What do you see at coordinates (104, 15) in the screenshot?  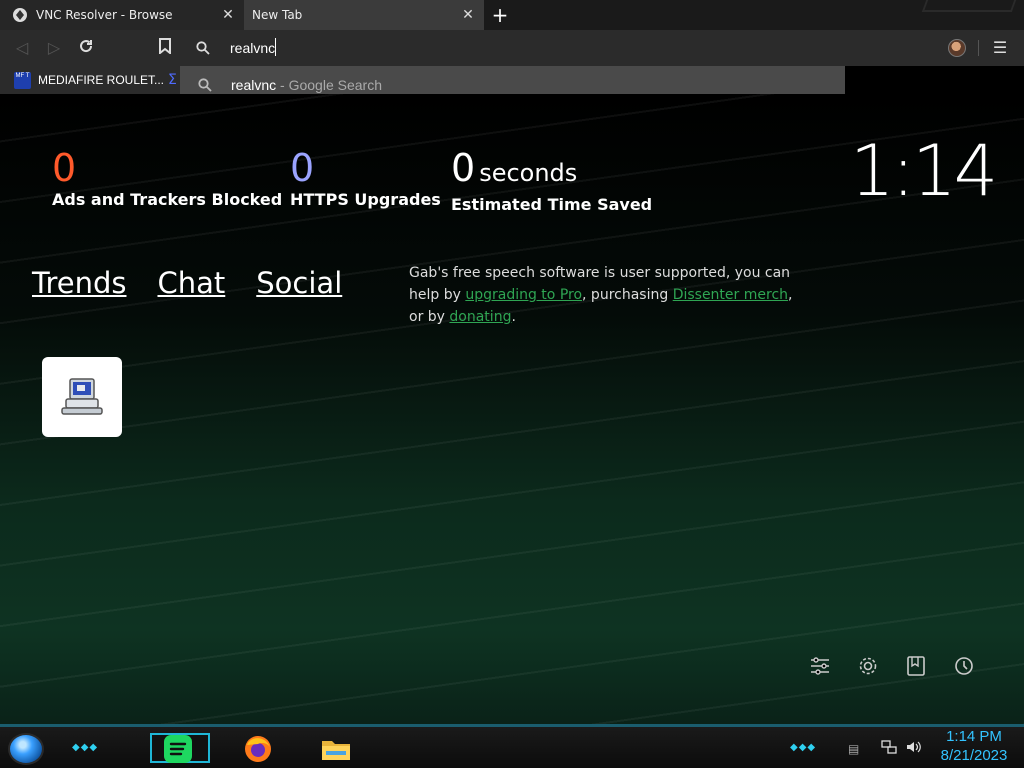 I see `tab-title: VNC Resolver - Browse` at bounding box center [104, 15].